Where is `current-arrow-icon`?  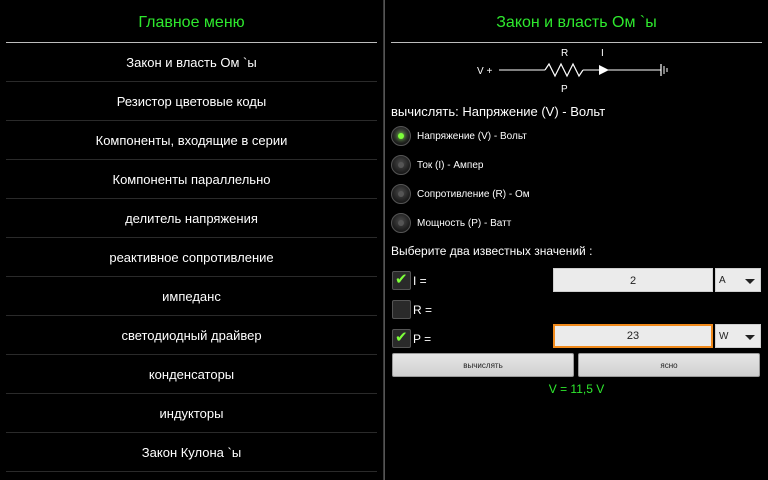 current-arrow-icon is located at coordinates (604, 70).